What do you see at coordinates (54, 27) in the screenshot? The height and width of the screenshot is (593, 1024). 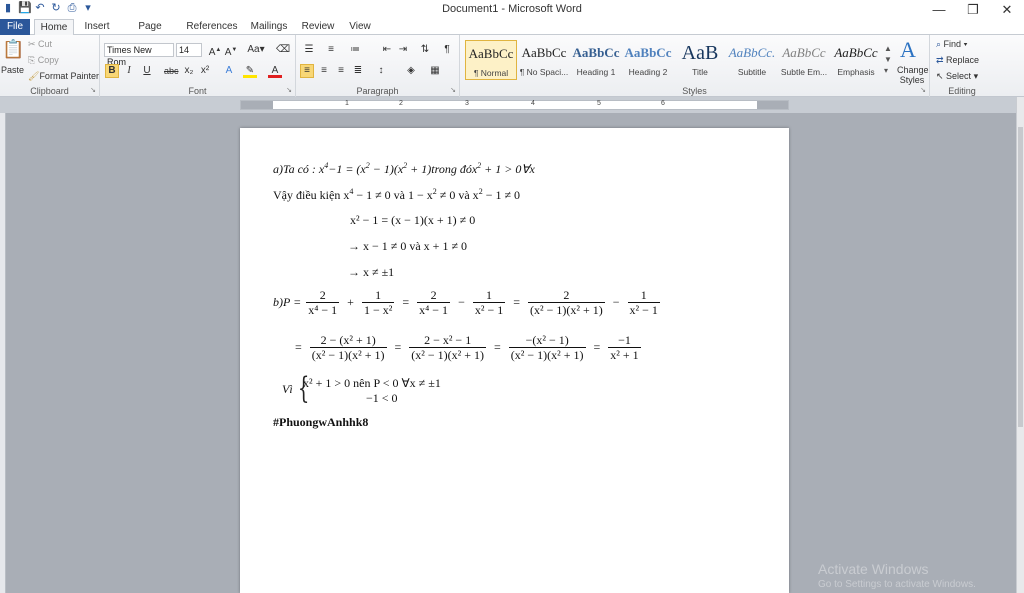 I see `tab-home: Home` at bounding box center [54, 27].